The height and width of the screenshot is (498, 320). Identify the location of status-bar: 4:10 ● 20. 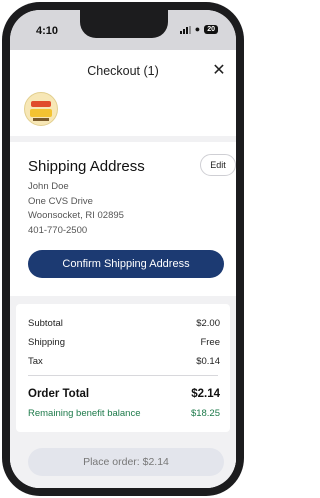
(123, 30).